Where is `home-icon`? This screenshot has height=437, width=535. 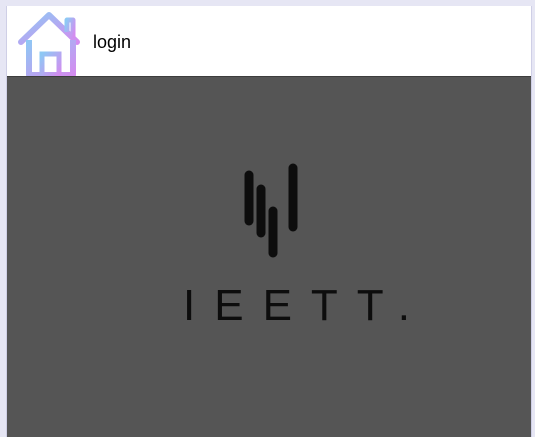 home-icon is located at coordinates (49, 45).